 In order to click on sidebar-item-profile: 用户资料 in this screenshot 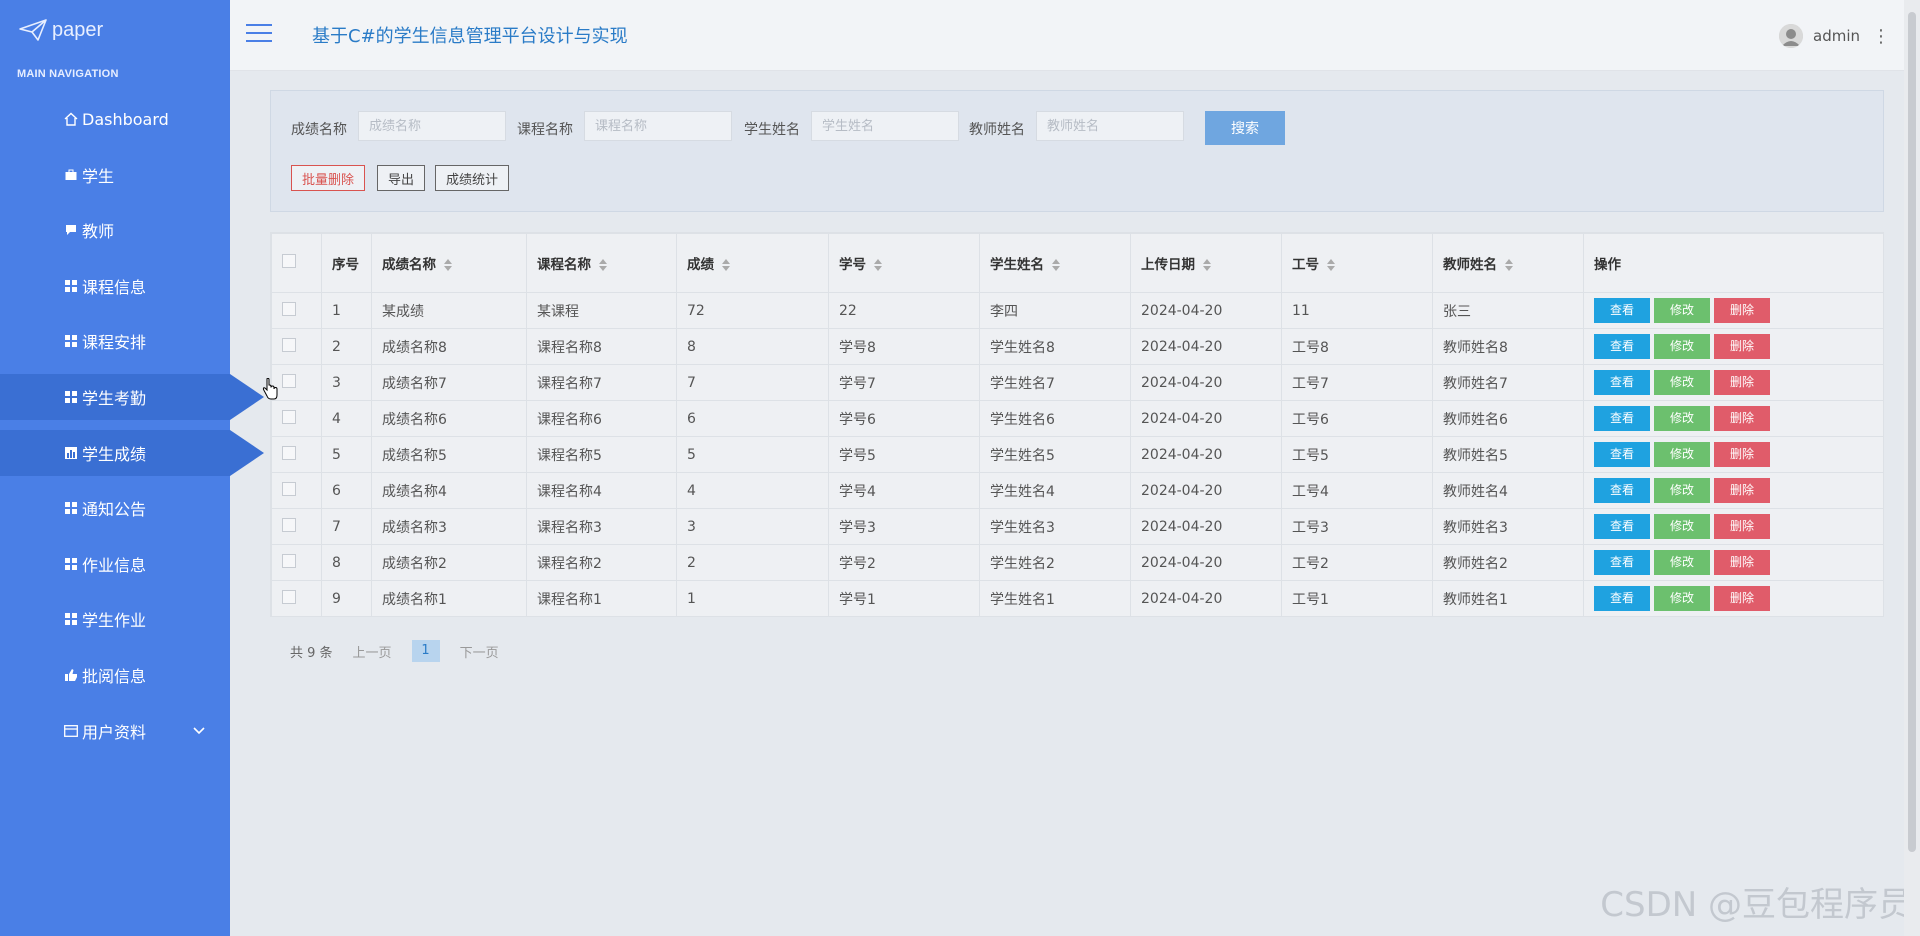, I will do `click(115, 731)`.